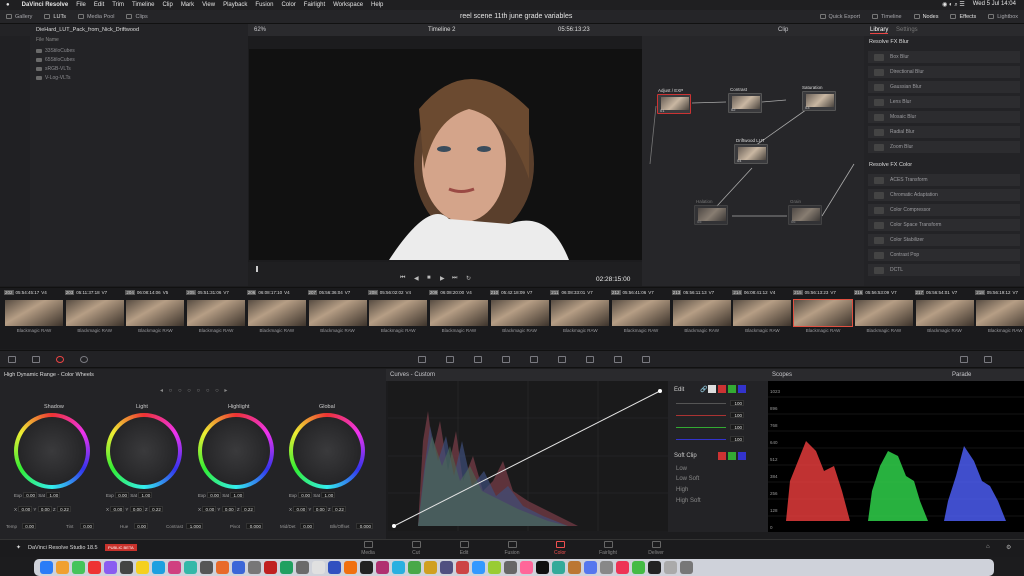 Image resolution: width=1024 pixels, height=576 pixels. Describe the element at coordinates (141, 526) in the screenshot. I see `hue-field: 0.00` at that location.